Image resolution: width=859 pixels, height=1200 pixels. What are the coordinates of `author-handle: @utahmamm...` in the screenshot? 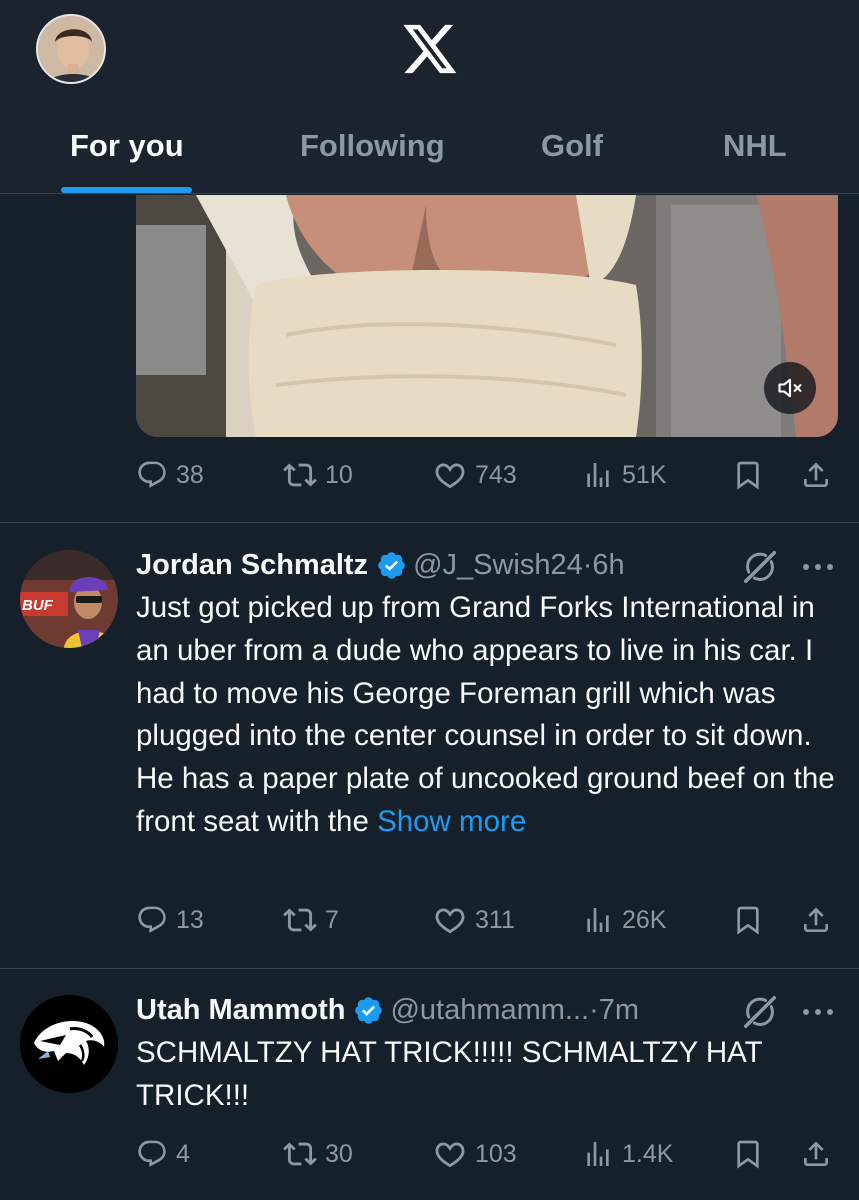 It's located at (489, 1010).